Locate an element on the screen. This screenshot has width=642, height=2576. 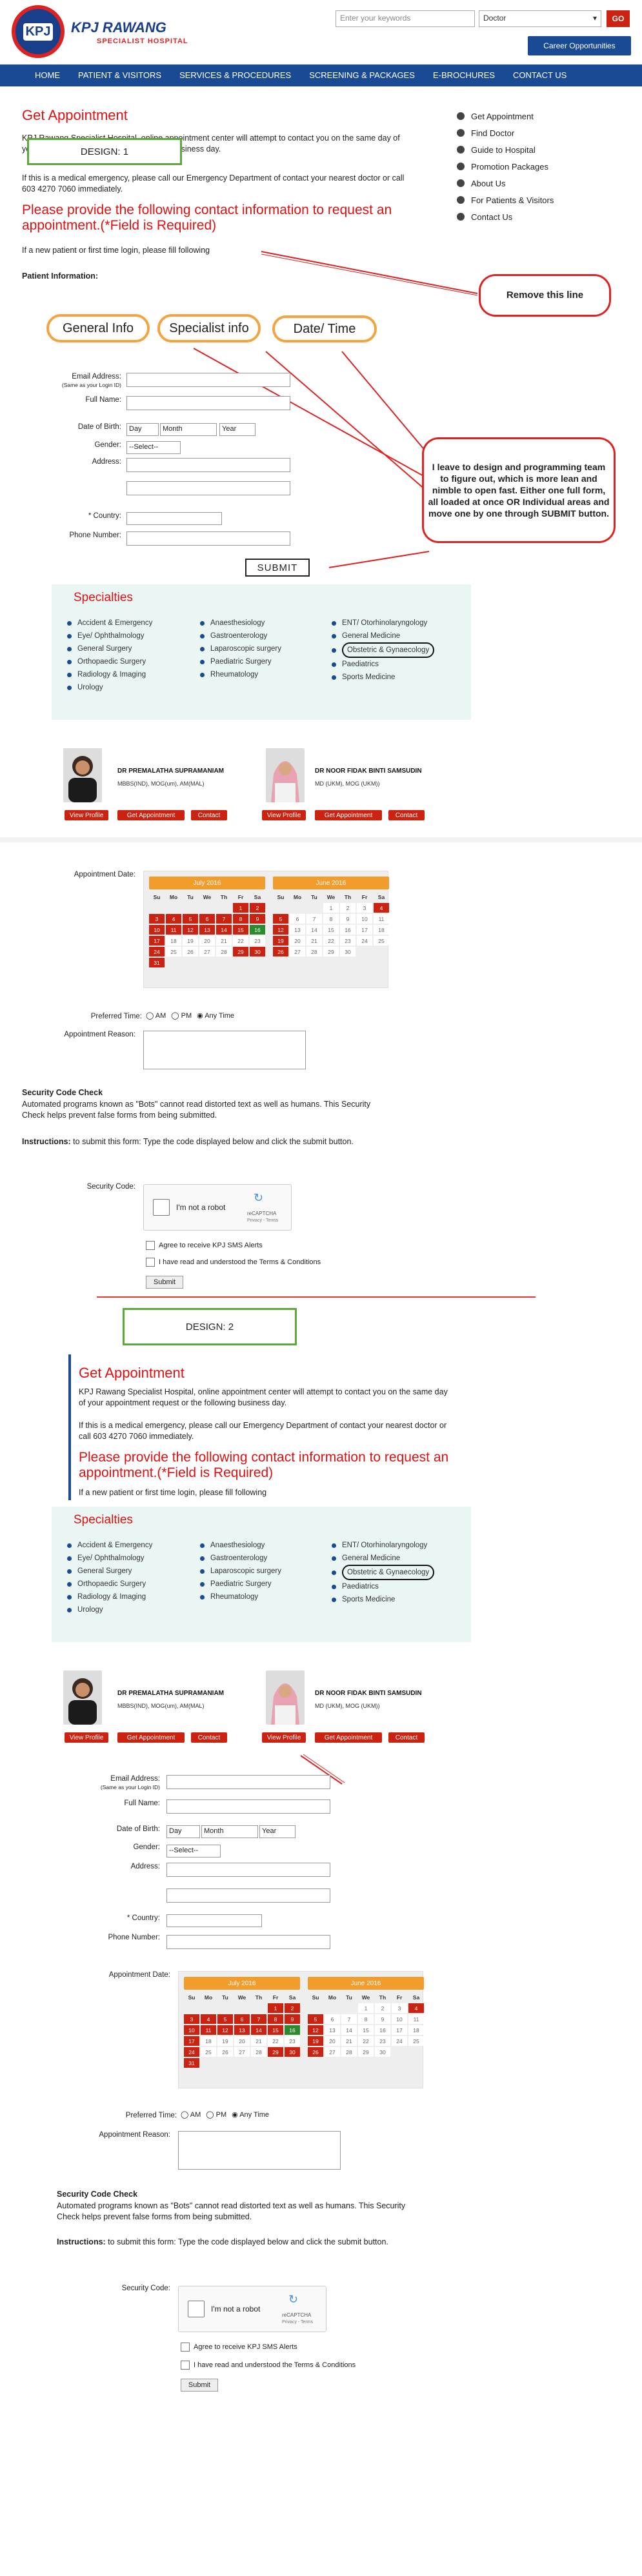
specialty-item: ENT/ Otorhinolaryngology is located at coordinates (383, 623).